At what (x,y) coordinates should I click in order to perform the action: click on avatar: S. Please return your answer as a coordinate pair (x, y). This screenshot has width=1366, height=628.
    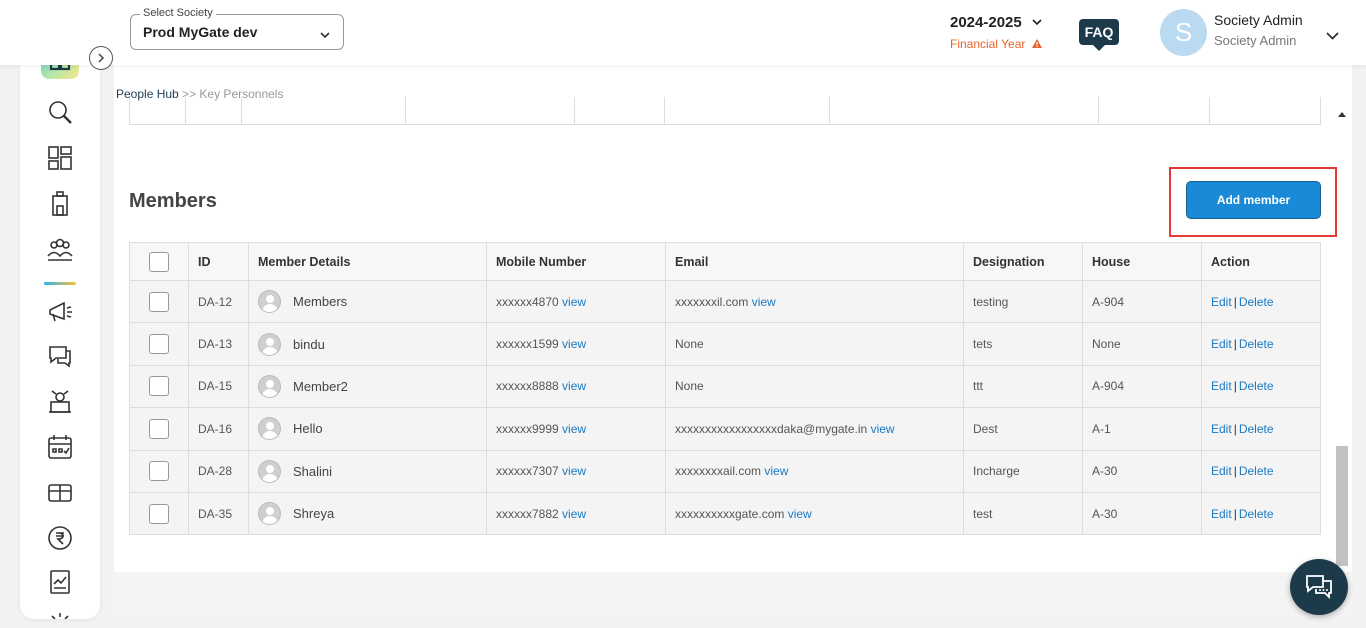
    Looking at the image, I should click on (1183, 32).